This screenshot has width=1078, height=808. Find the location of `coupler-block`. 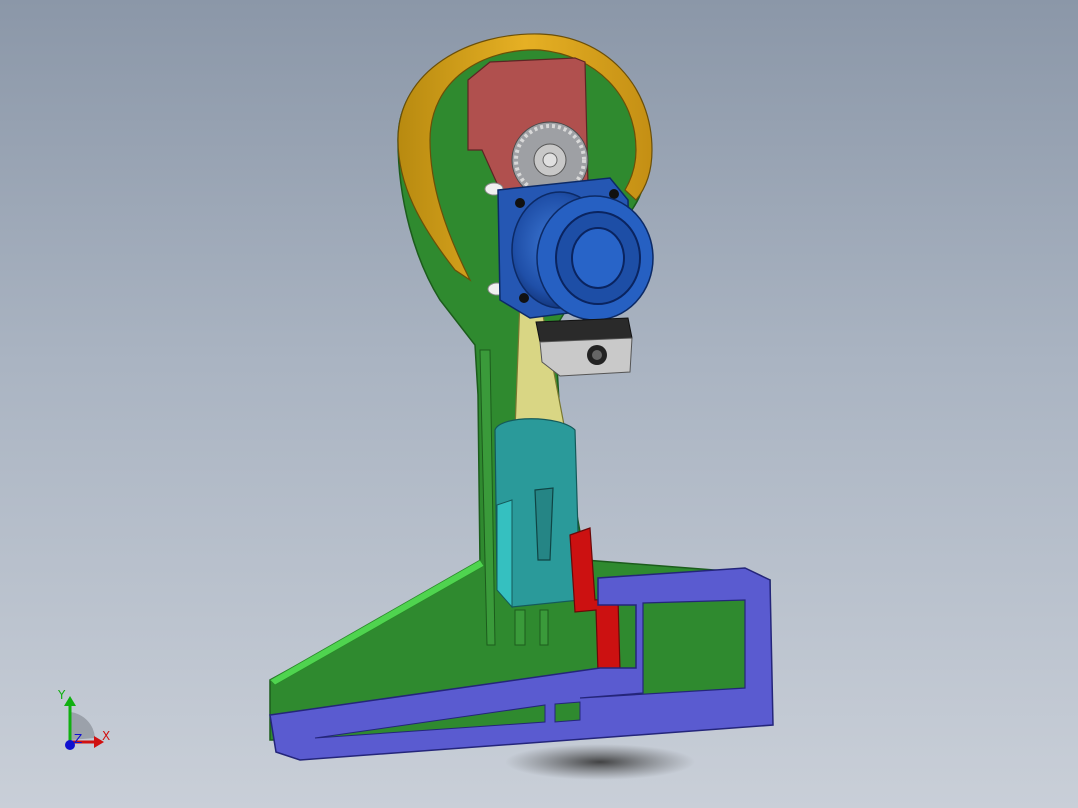

coupler-block is located at coordinates (537, 513).